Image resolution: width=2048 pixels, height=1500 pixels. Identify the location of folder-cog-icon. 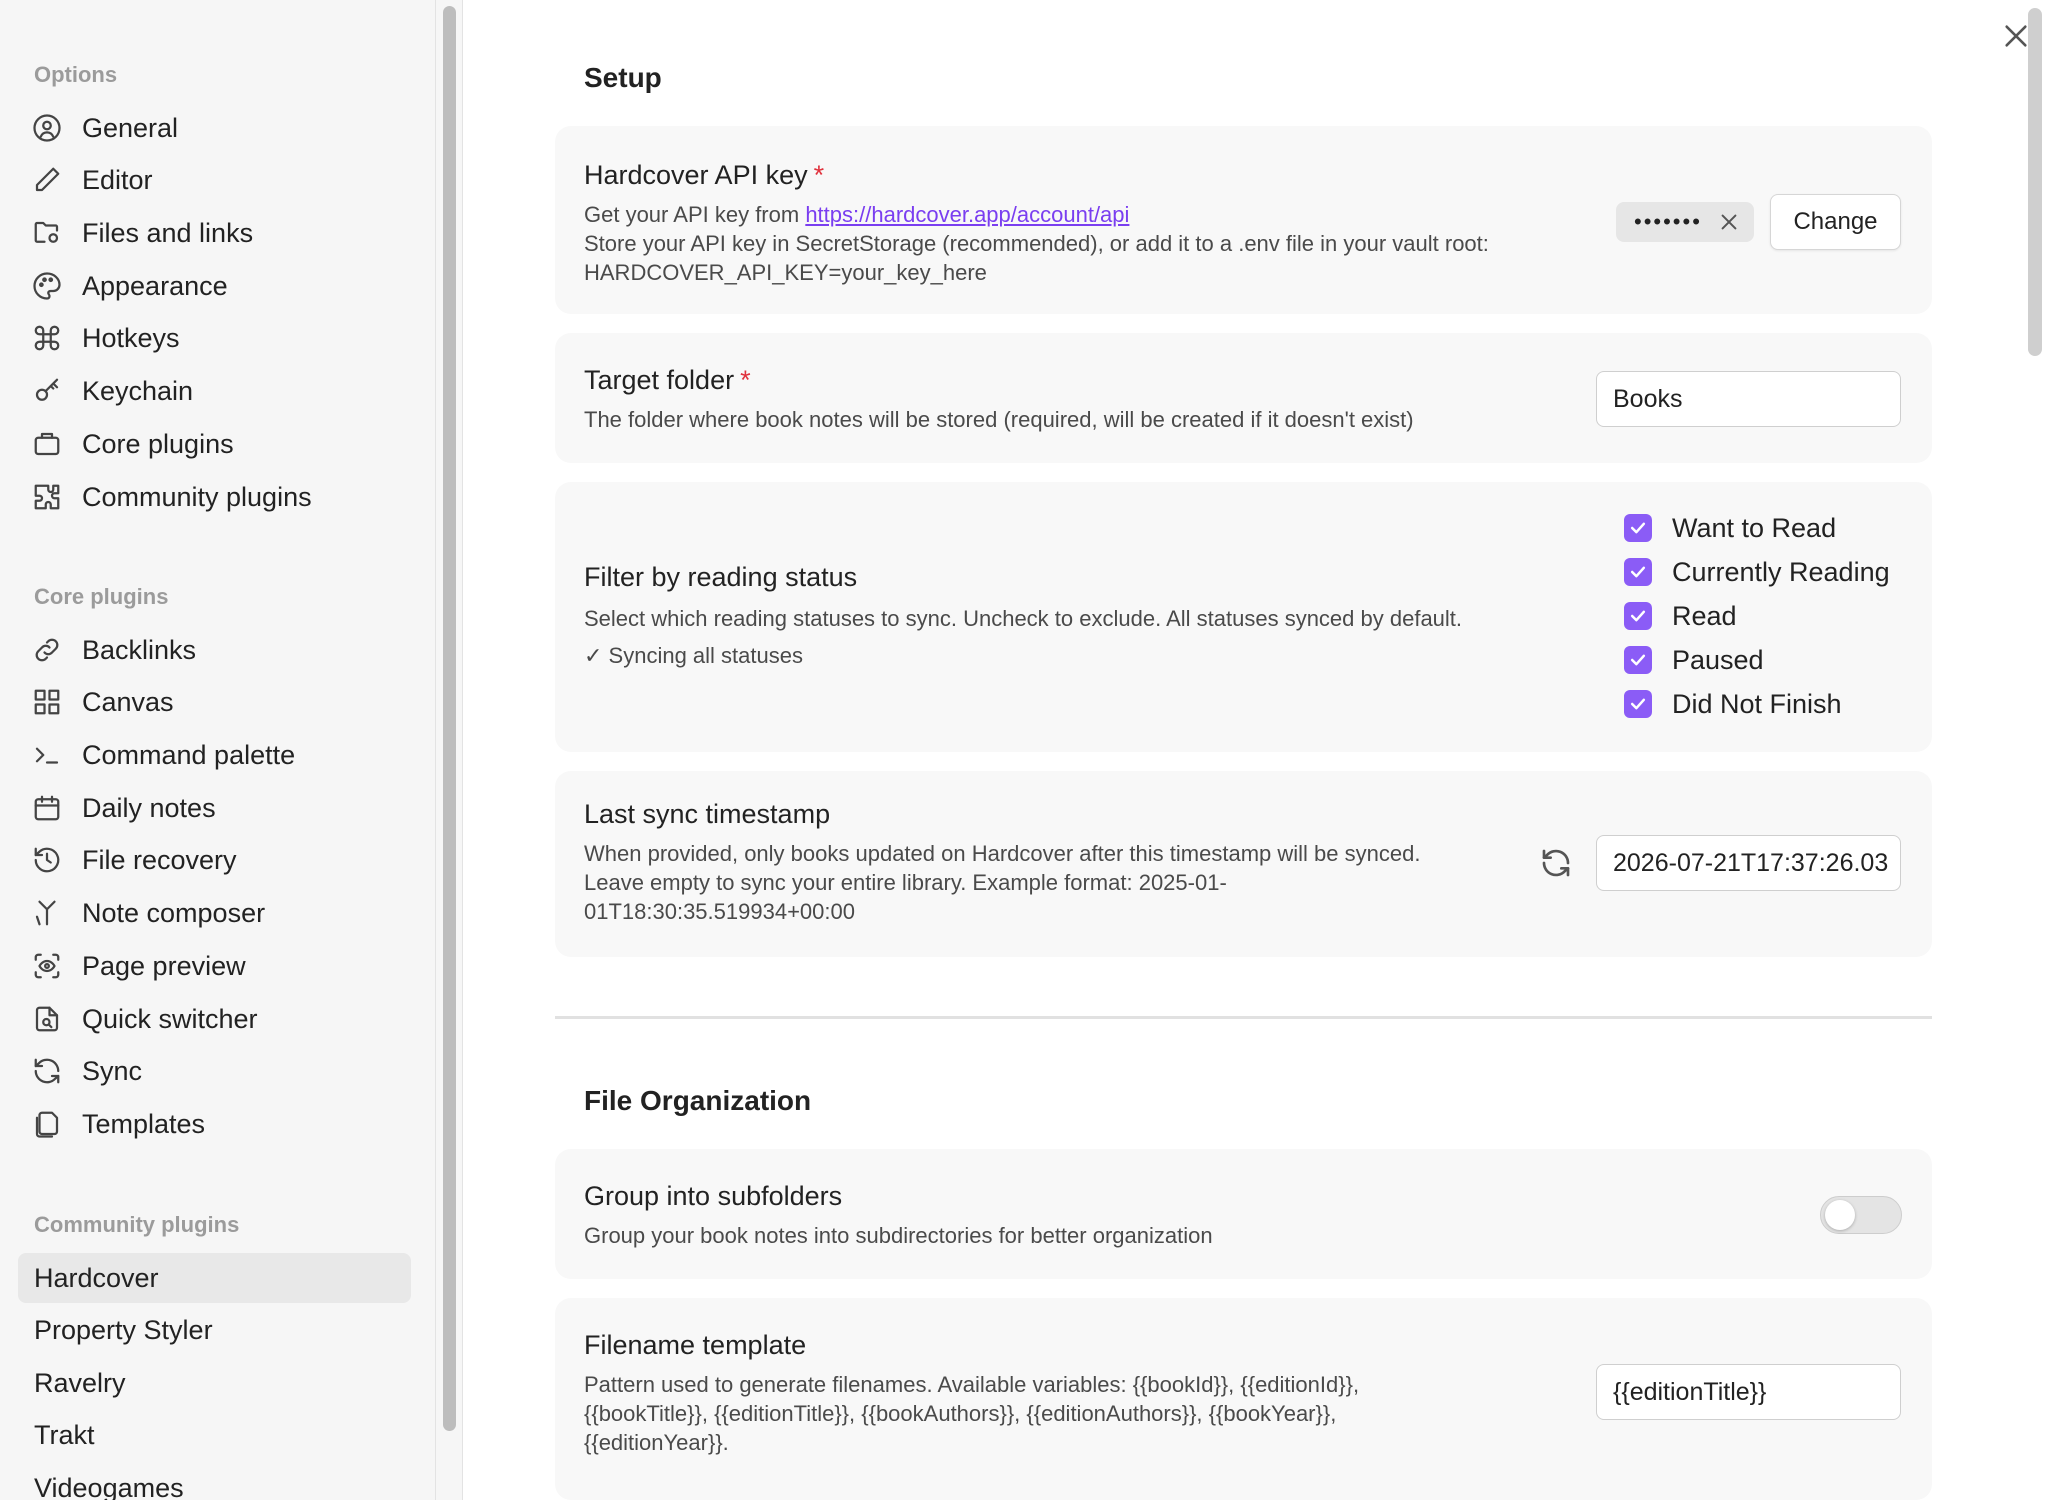
(47, 233).